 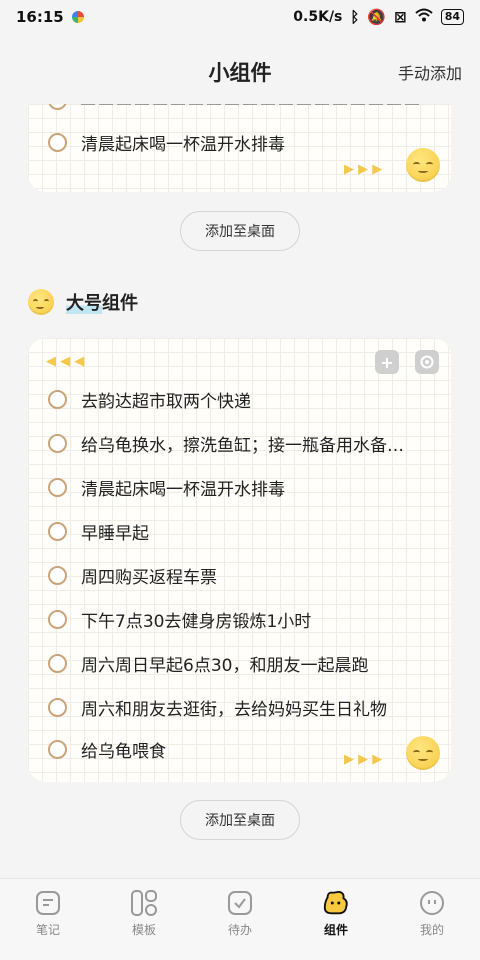 I want to click on nav-label: 待办, so click(x=239, y=930).